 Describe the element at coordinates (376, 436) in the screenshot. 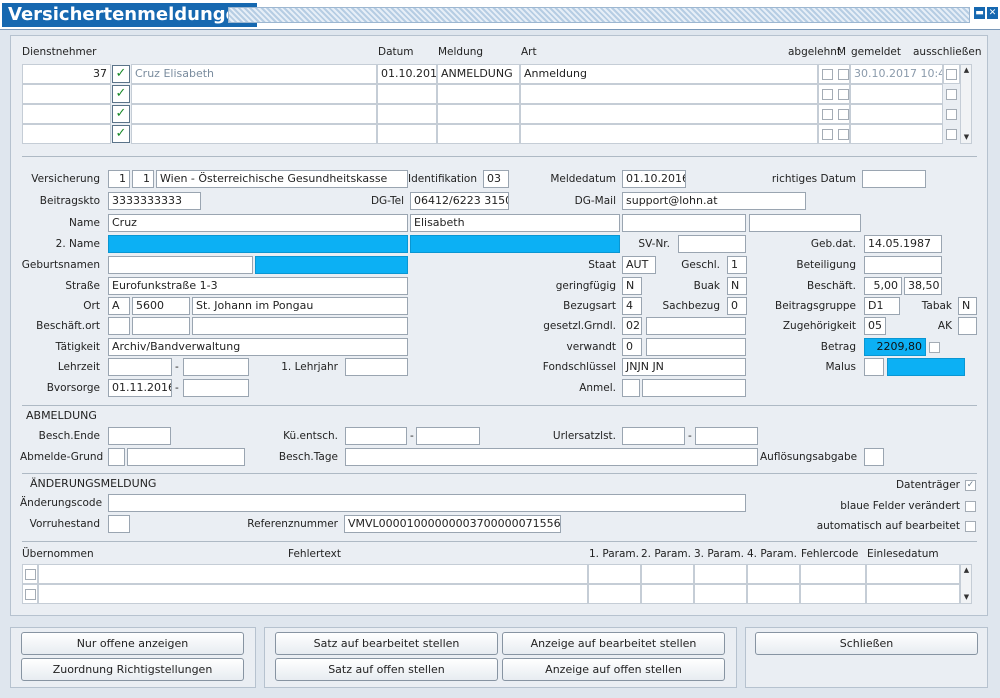

I see `kuentsch-von-field` at that location.